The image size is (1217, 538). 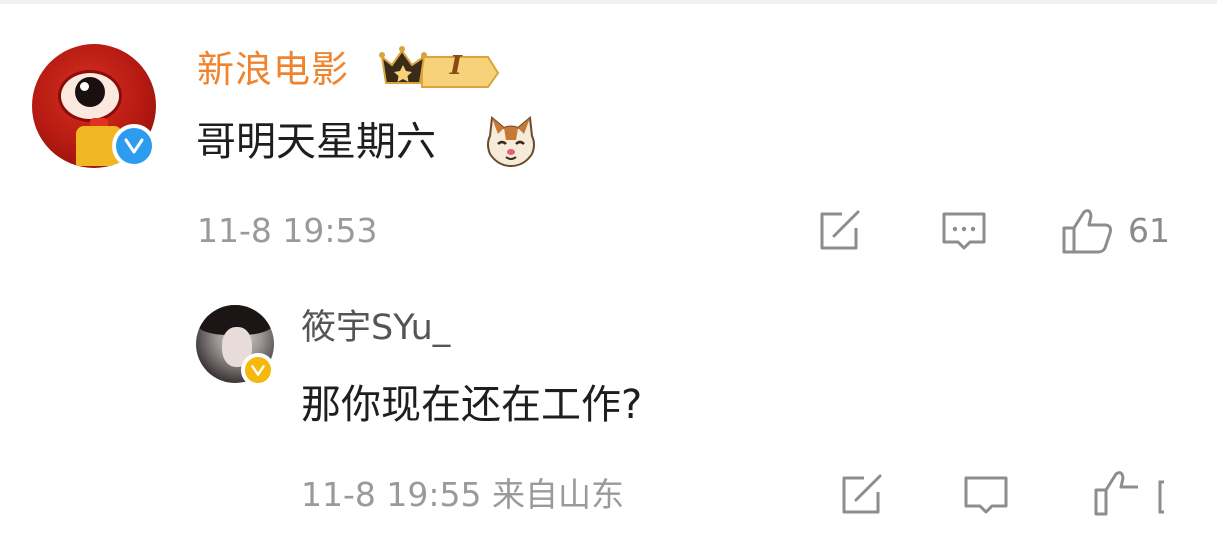 I want to click on cat-face-emoji-icon, so click(x=511, y=141).